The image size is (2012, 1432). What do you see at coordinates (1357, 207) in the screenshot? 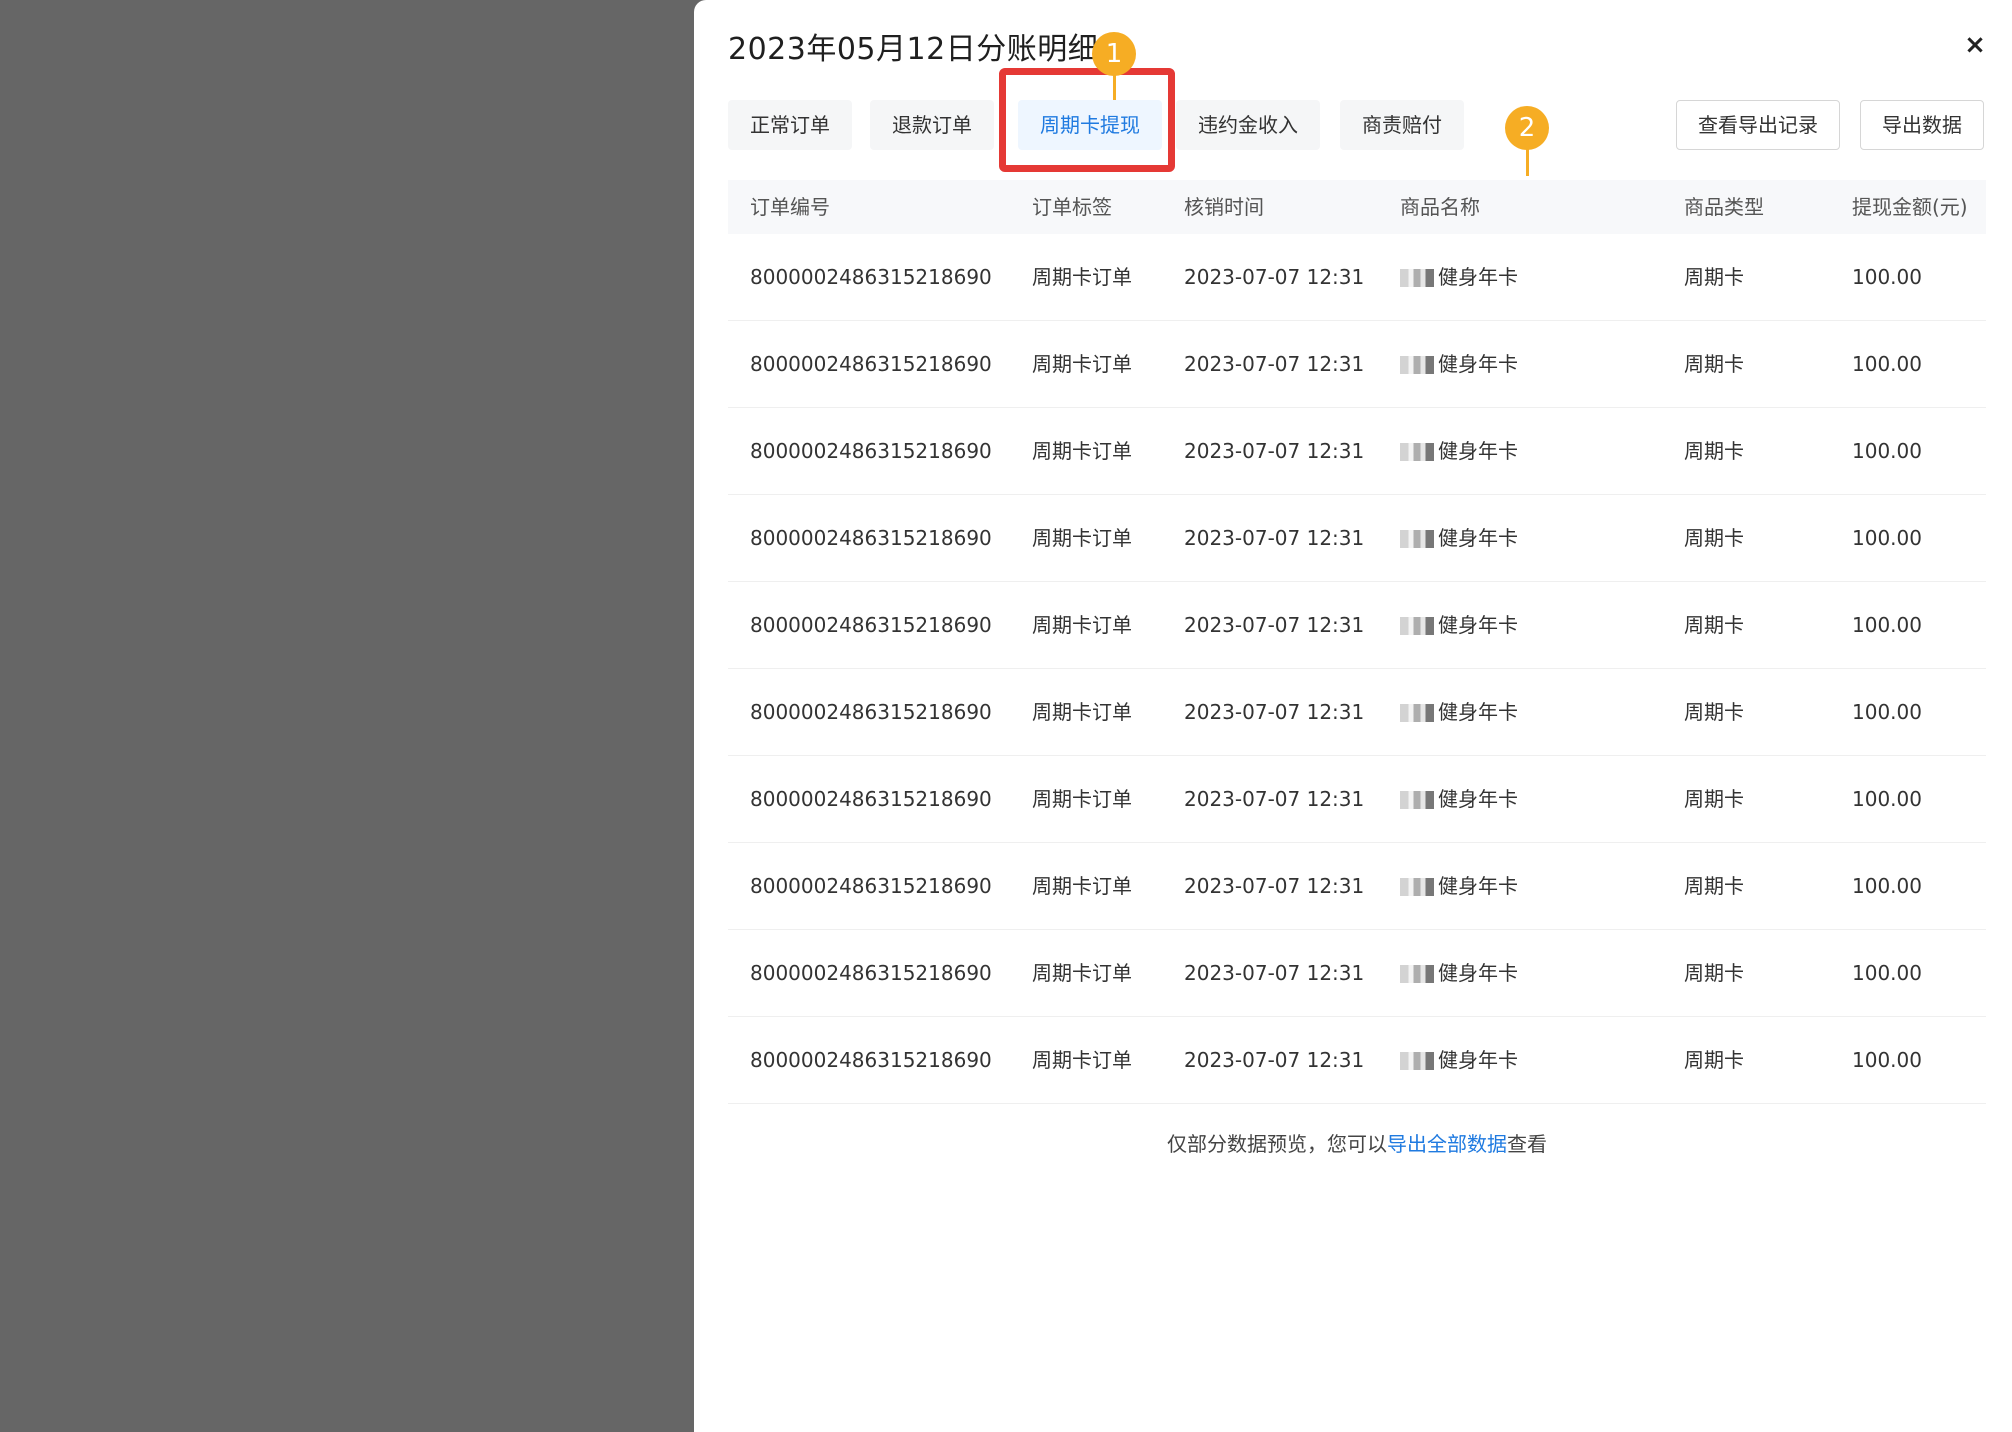
I see `table-header: 订单编号 订单标签 核销时间 商品名称 商品类型 提现金额(元)` at bounding box center [1357, 207].